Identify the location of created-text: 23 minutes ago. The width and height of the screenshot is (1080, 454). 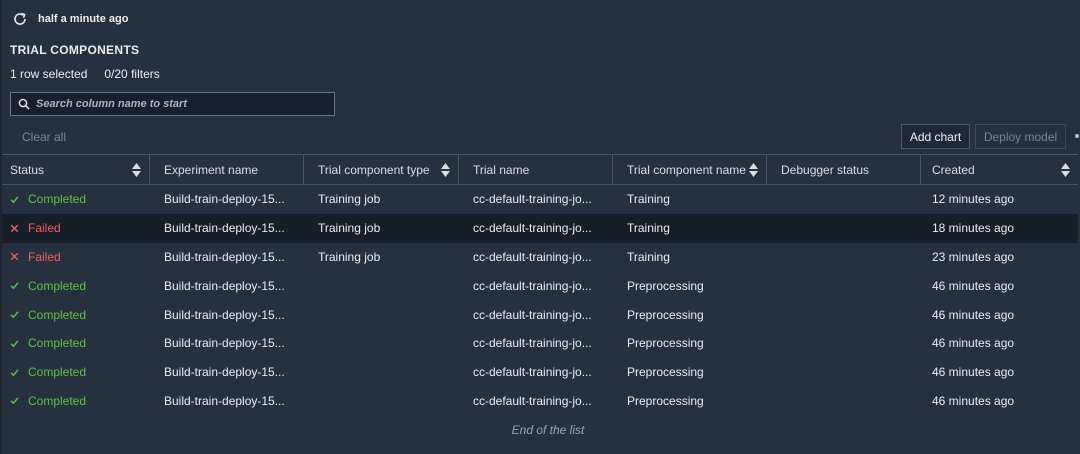
(973, 256).